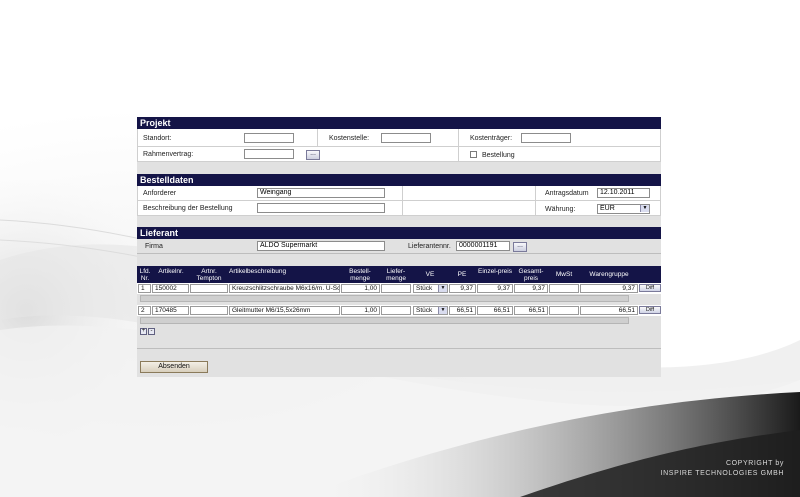 The height and width of the screenshot is (497, 800). I want to click on kostentraeger-input, so click(546, 138).